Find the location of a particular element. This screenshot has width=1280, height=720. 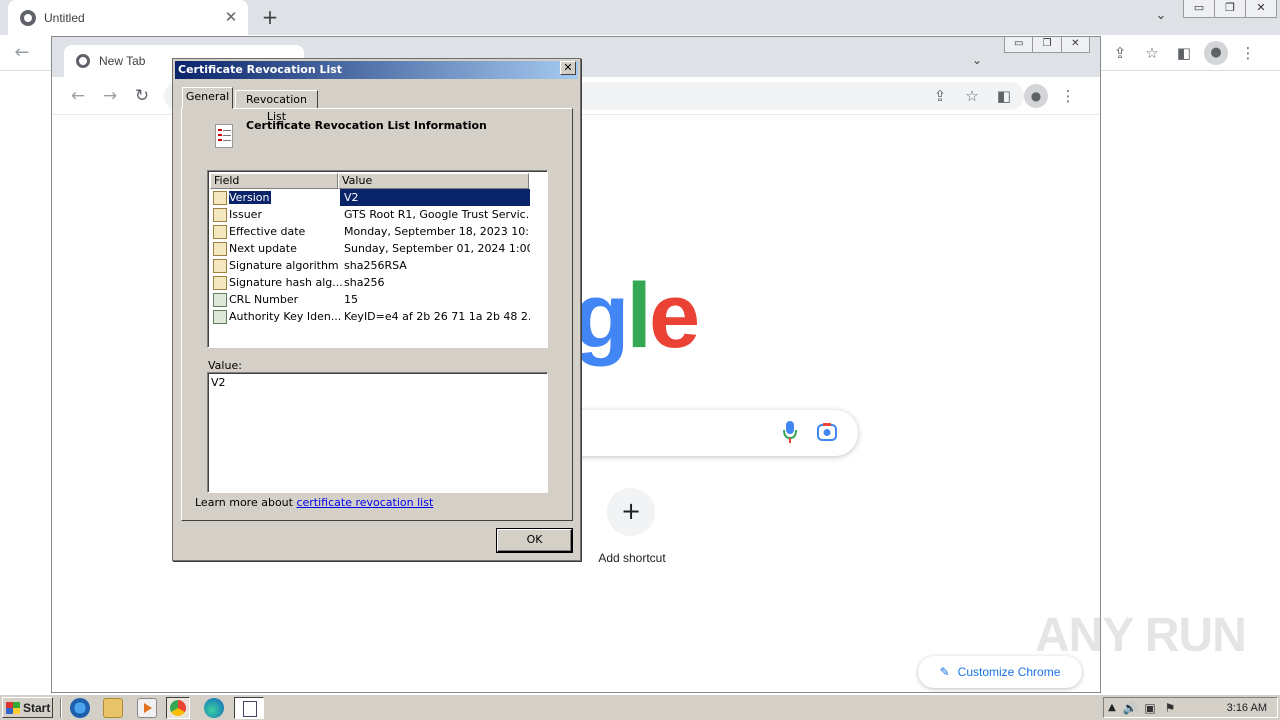

list-item: Signature algorithm sha256RSA is located at coordinates (370, 265).